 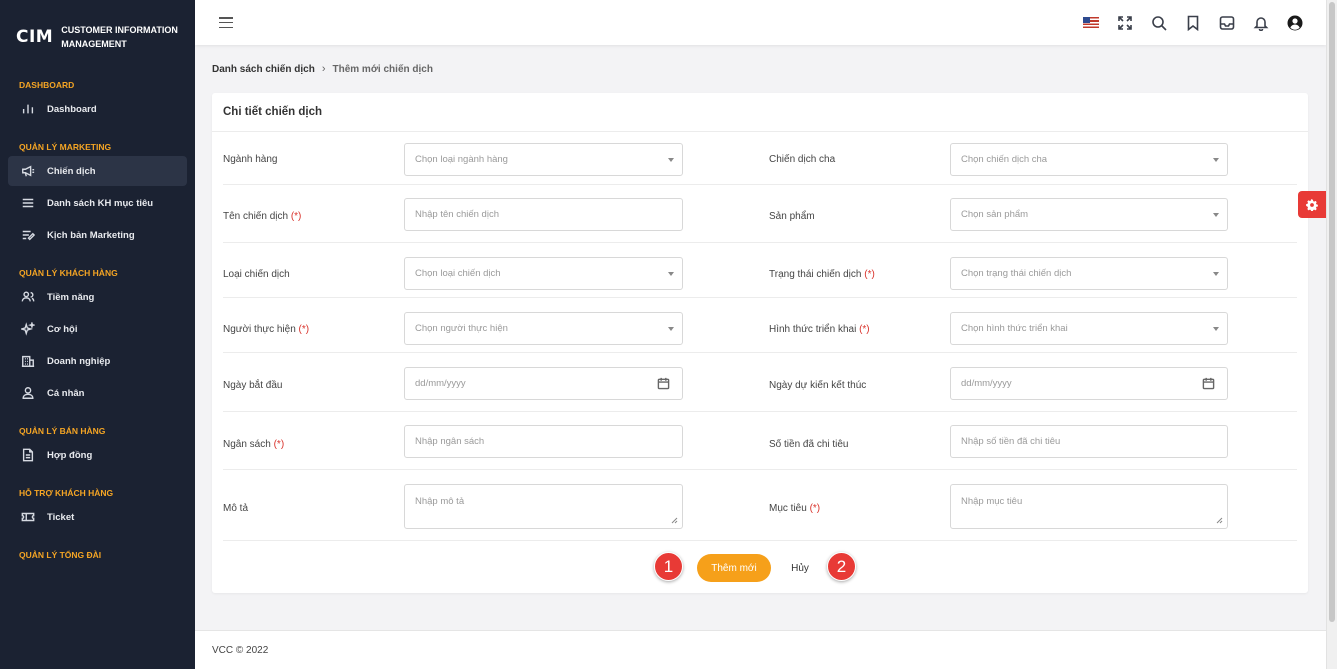 What do you see at coordinates (1159, 23) in the screenshot?
I see `search-icon` at bounding box center [1159, 23].